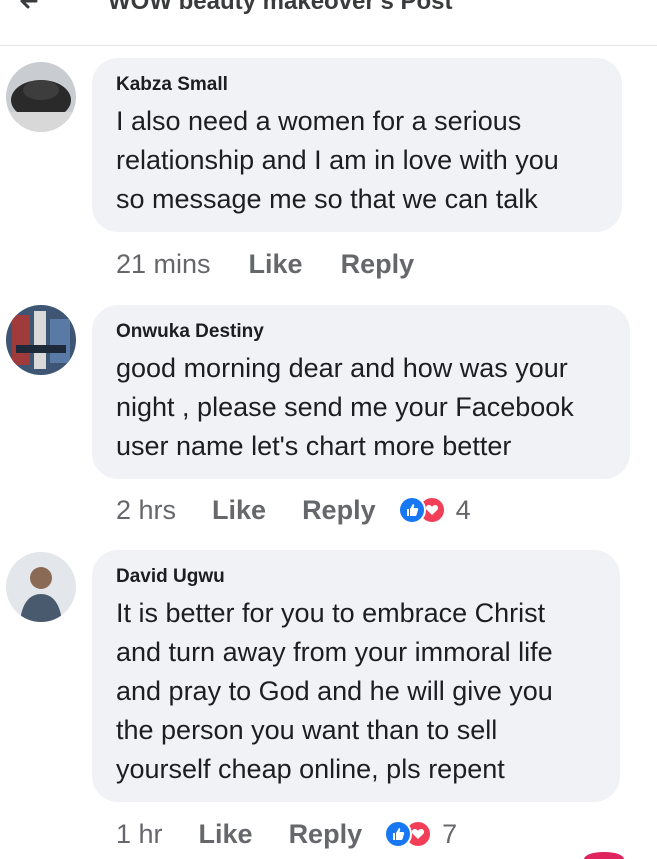  Describe the element at coordinates (286, 834) in the screenshot. I see `comment-actions: 1 hr Like Reply 7` at that location.